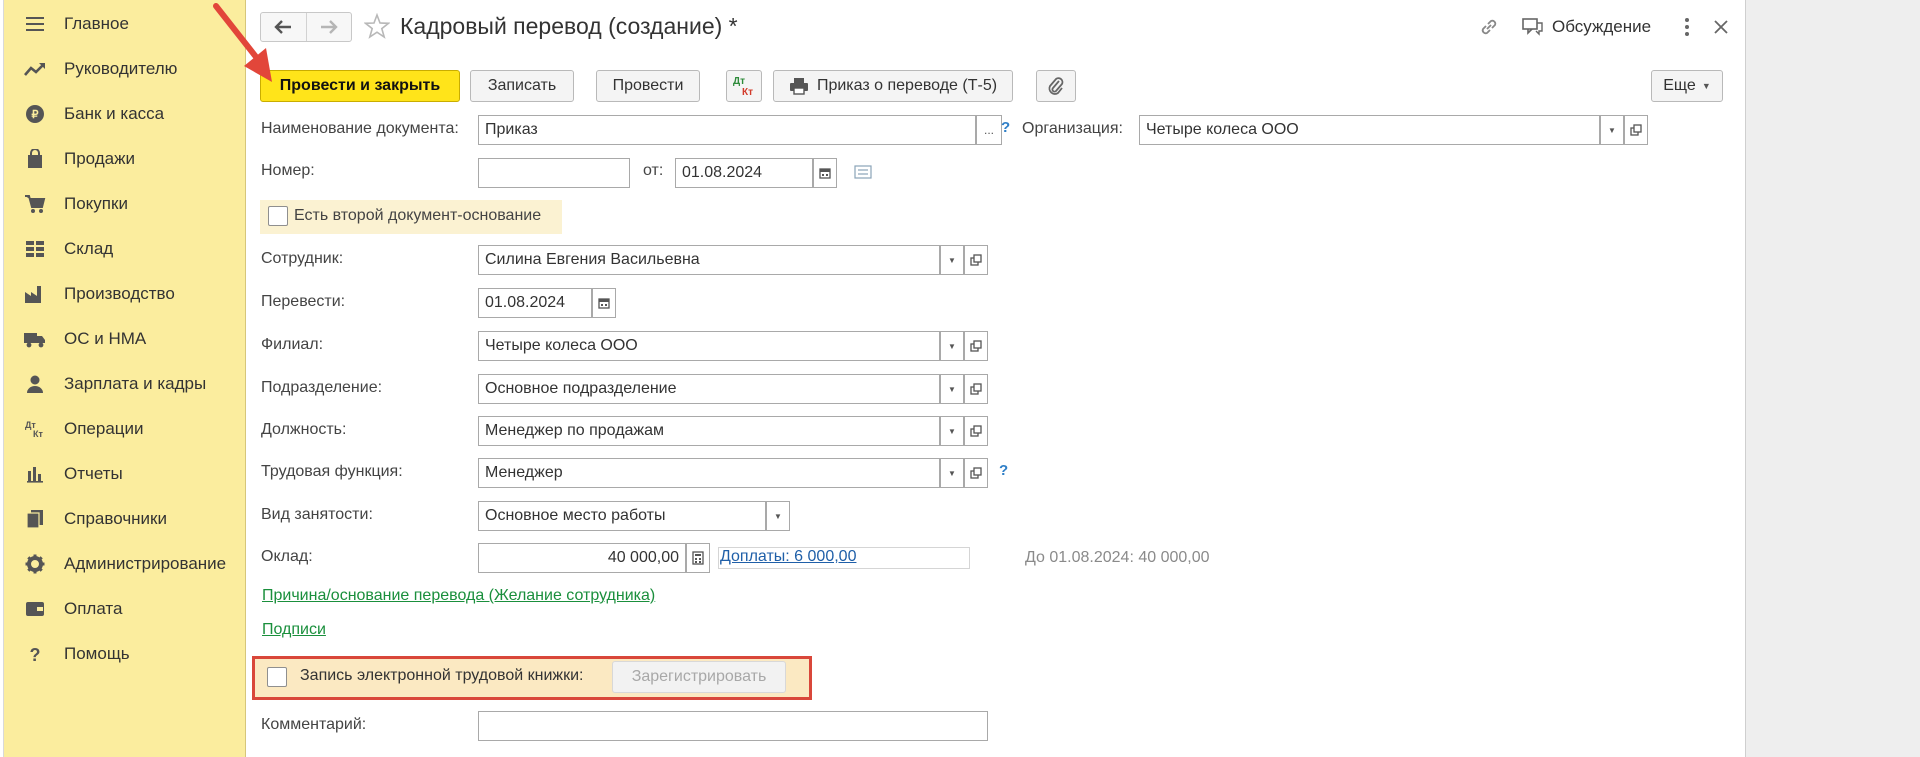  I want to click on calendar-icon, so click(604, 303).